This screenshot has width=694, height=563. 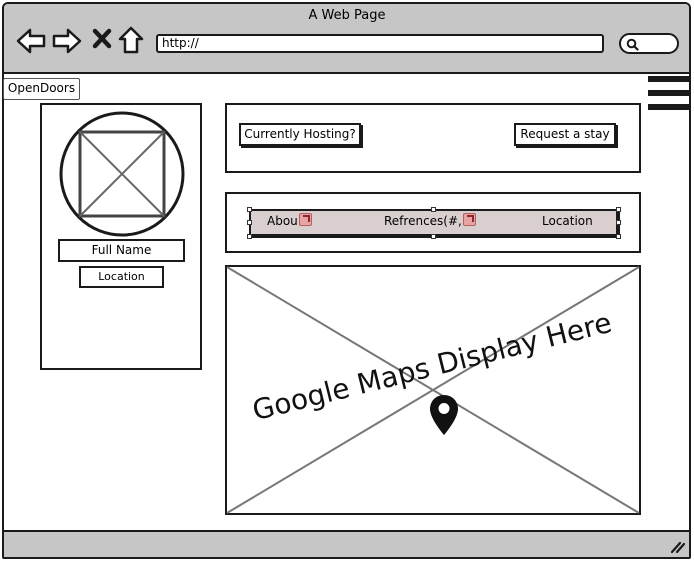 I want to click on profile-location-field: Location, so click(x=121, y=277).